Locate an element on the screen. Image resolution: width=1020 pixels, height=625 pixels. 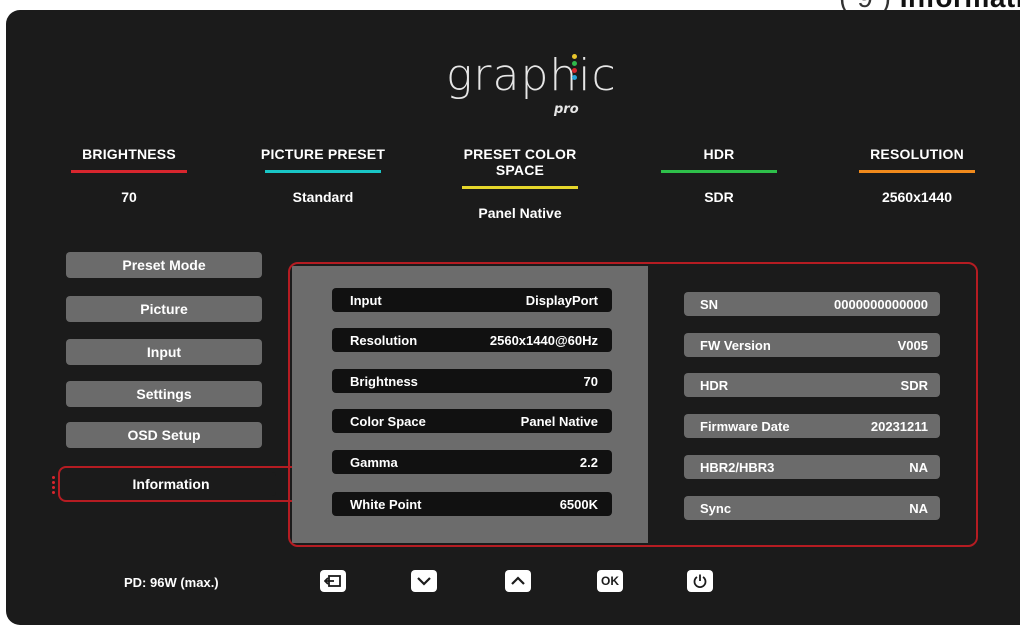
selection-marker-dots is located at coordinates (54, 486).